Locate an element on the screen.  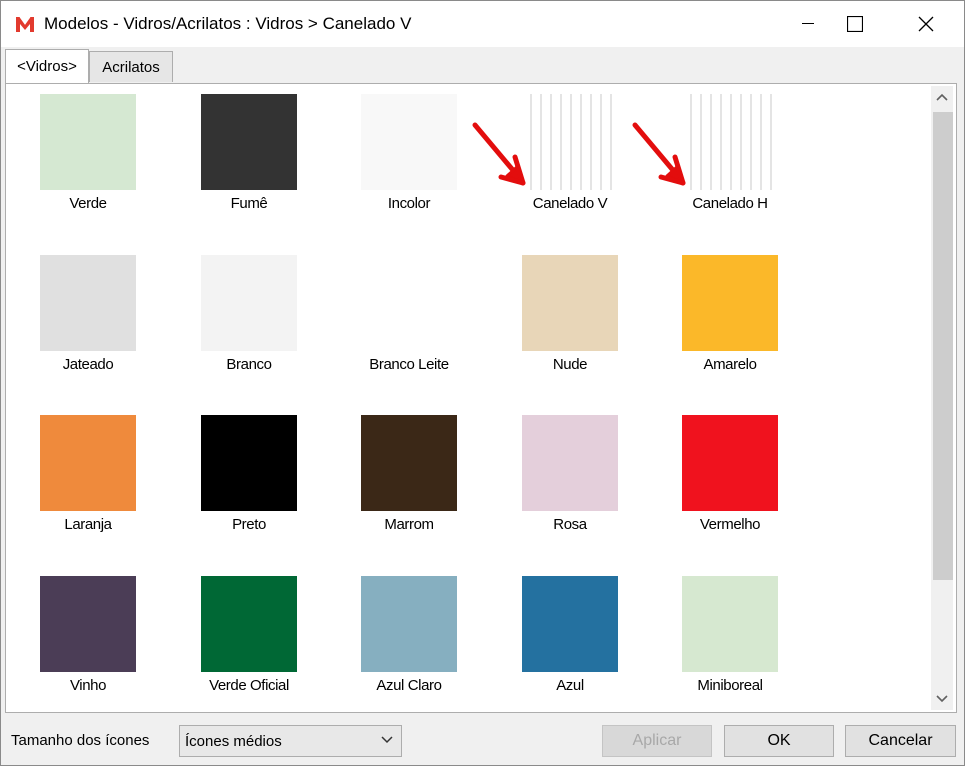
list-item: Vinho is located at coordinates (88, 640).